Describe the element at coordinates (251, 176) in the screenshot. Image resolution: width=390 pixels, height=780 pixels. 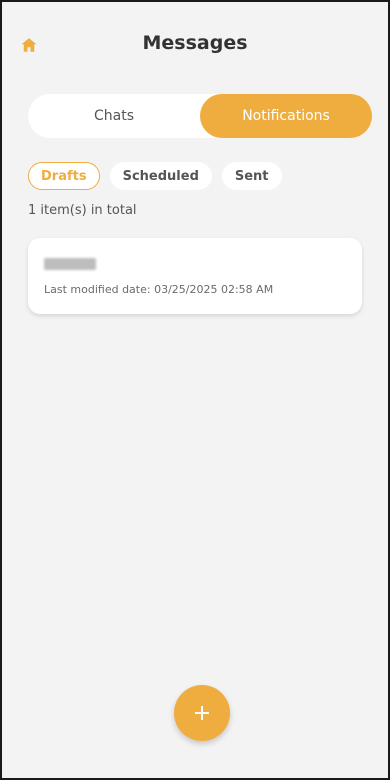
I see `chip-sent: Sent` at that location.